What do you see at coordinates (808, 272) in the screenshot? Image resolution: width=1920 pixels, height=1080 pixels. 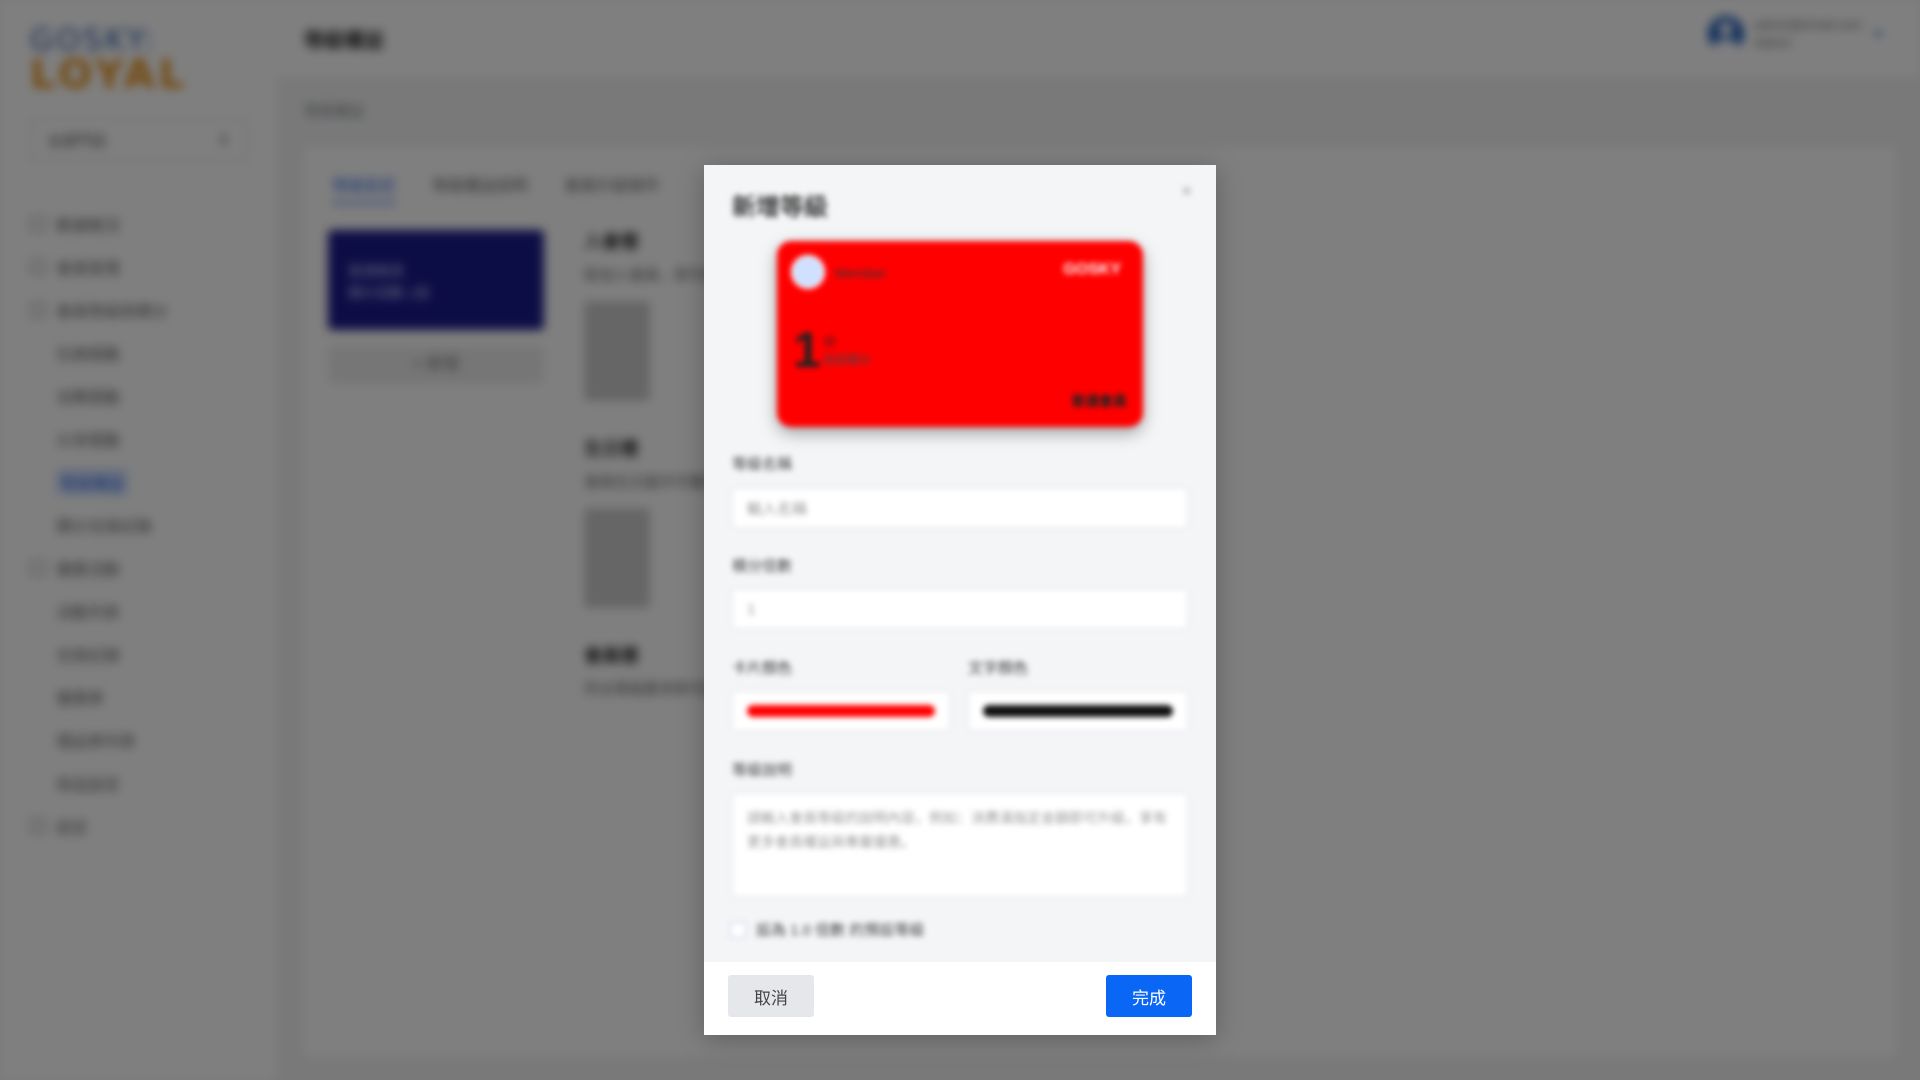 I see `member-avatar-icon` at bounding box center [808, 272].